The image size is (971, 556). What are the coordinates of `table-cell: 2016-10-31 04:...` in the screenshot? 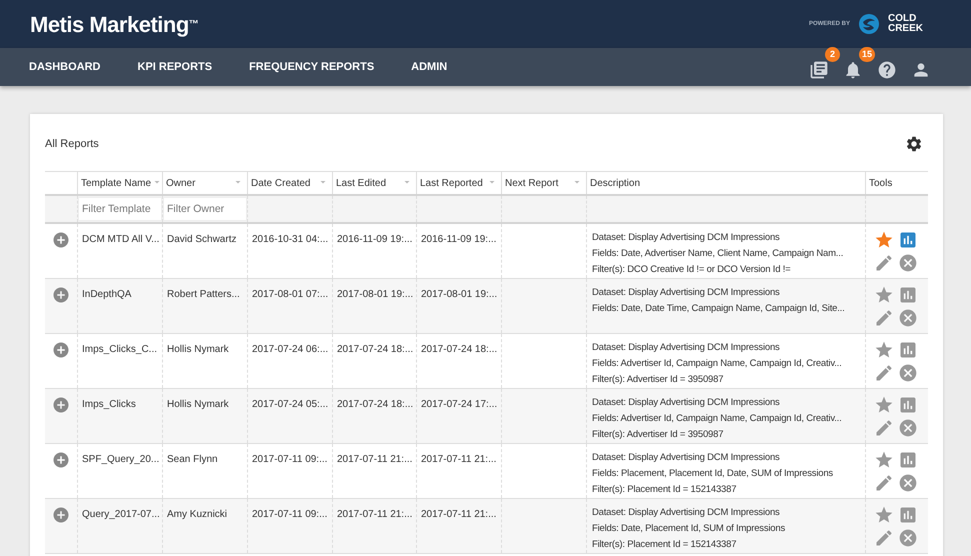 It's located at (290, 239).